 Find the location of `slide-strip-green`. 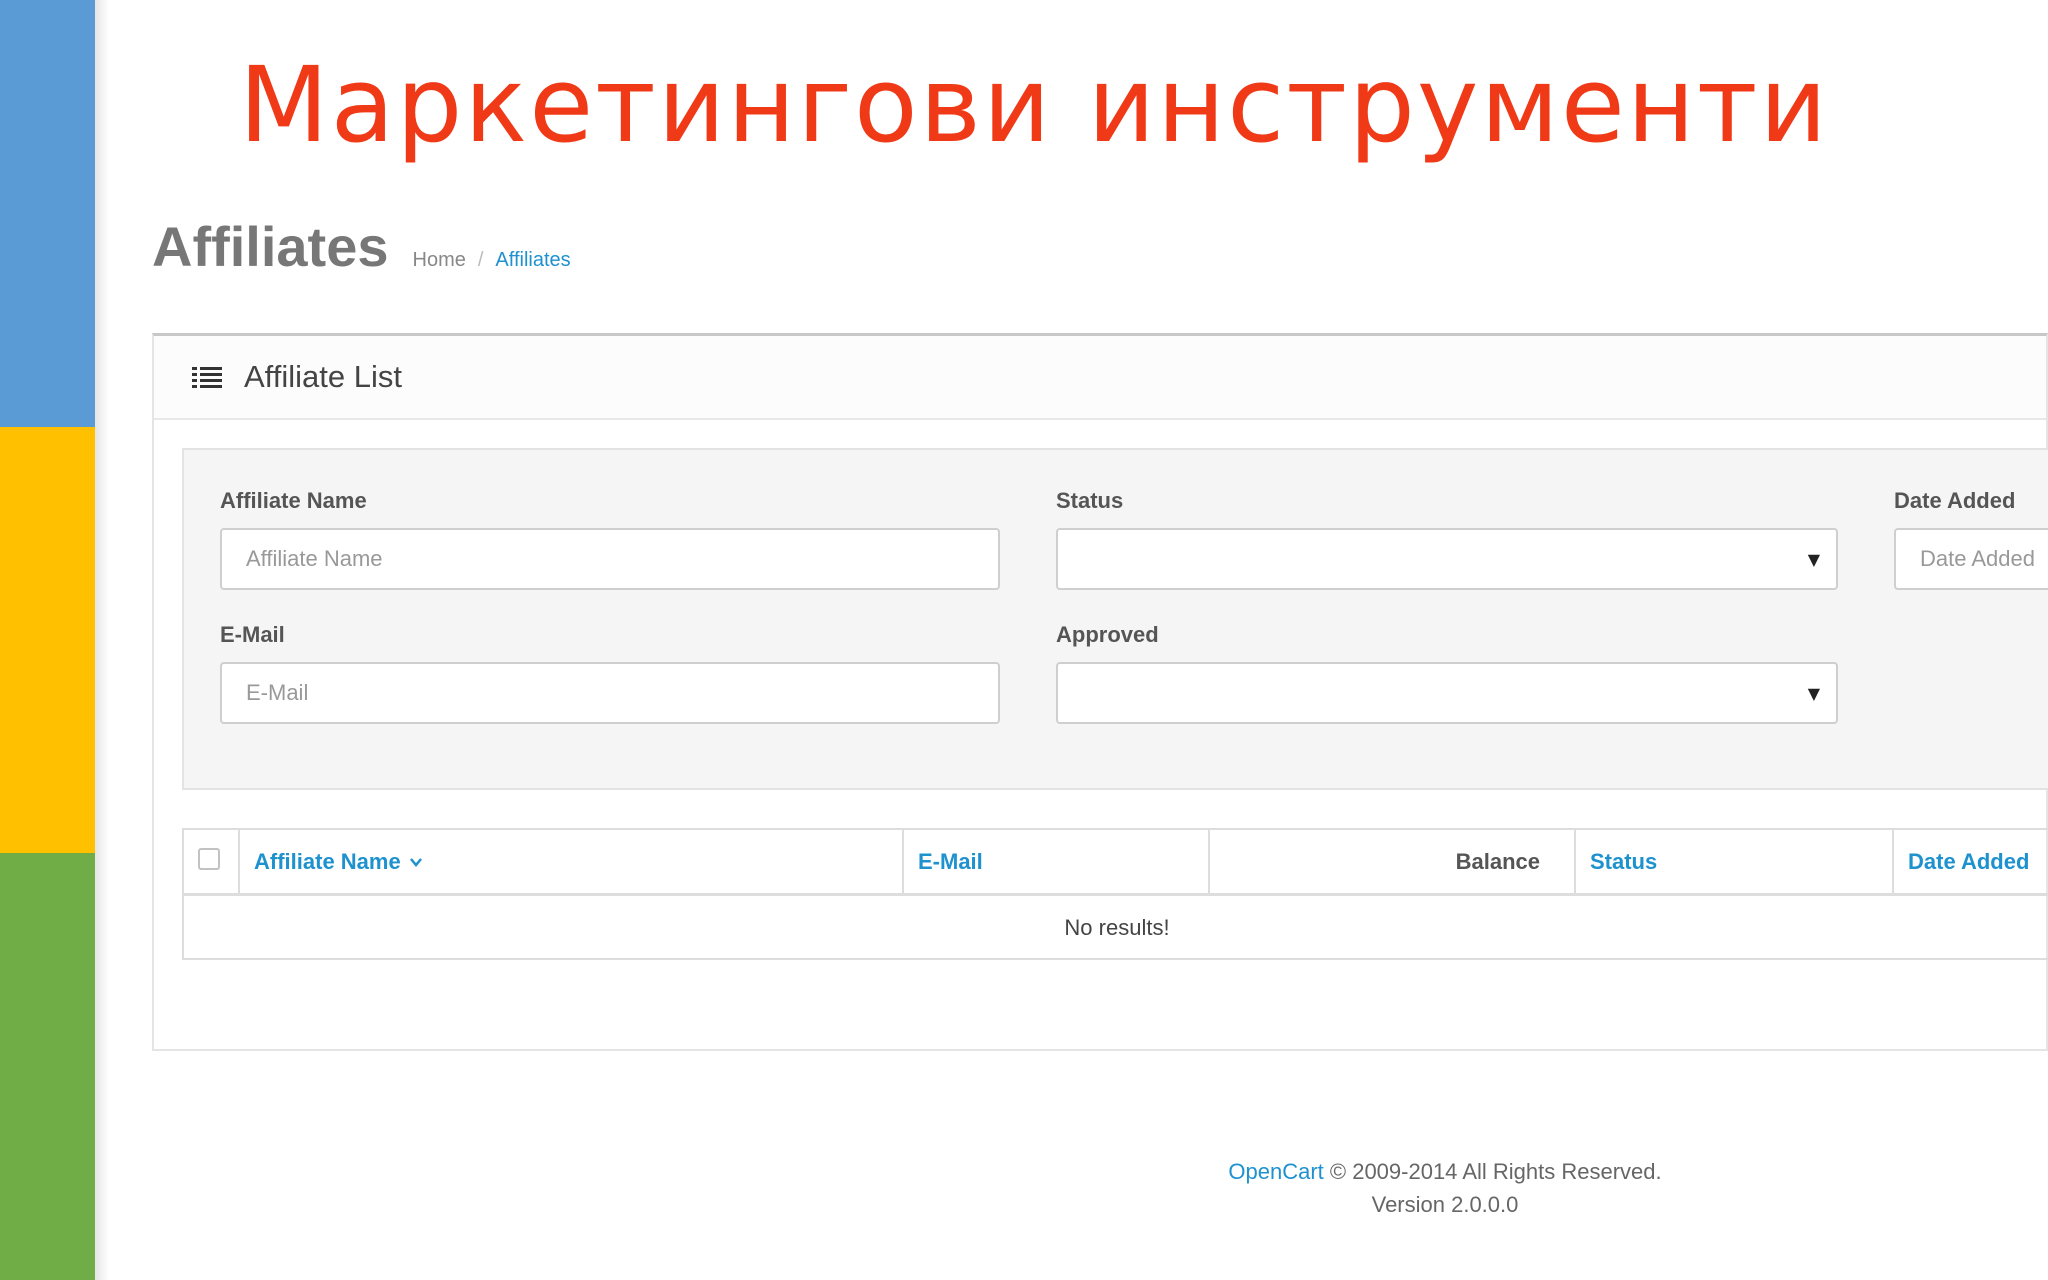

slide-strip-green is located at coordinates (47, 1066).